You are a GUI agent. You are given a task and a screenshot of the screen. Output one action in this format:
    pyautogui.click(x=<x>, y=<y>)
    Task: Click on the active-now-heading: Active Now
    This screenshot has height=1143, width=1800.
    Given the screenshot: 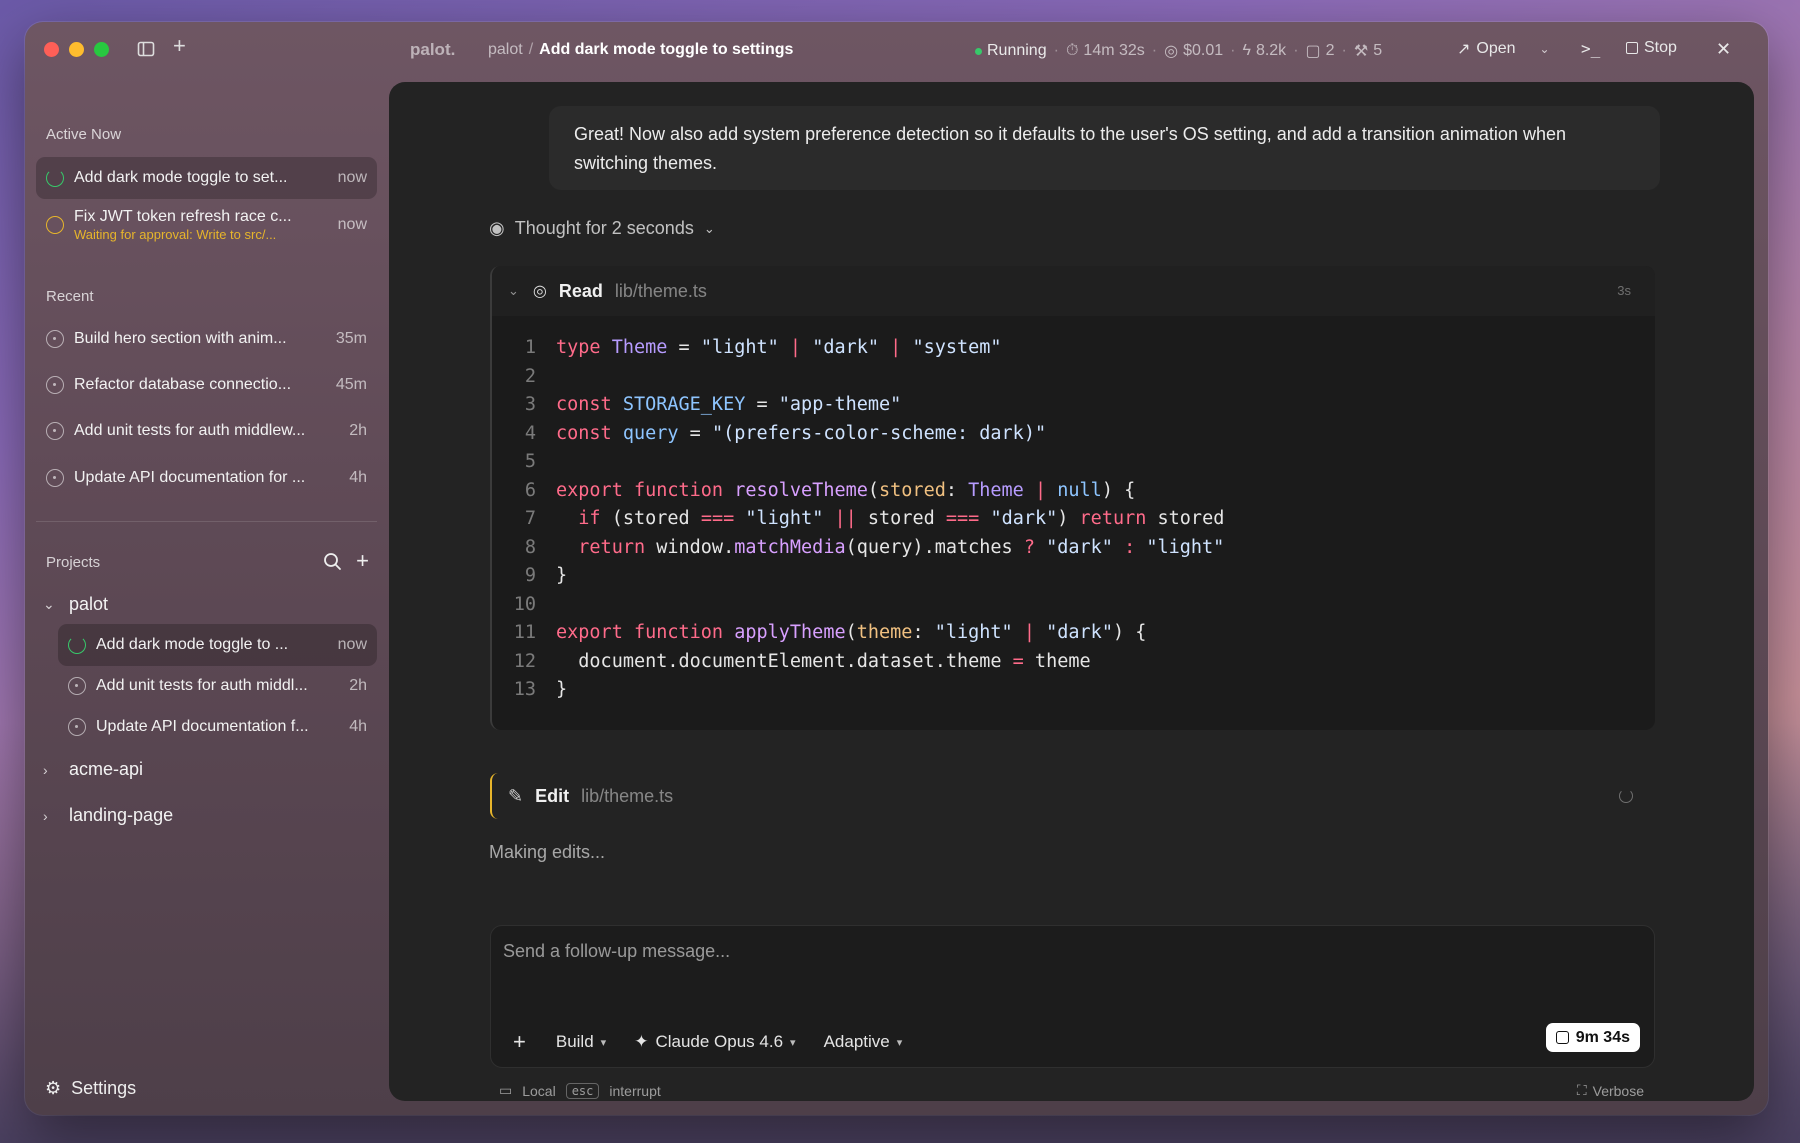 What is the action you would take?
    pyautogui.click(x=84, y=134)
    